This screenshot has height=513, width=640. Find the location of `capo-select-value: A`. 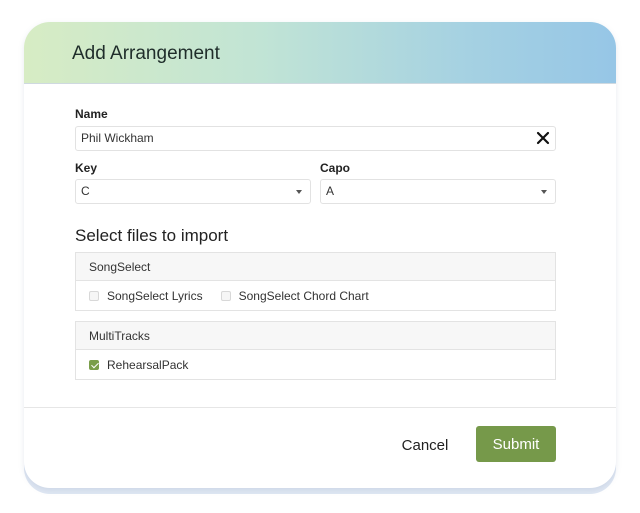

capo-select-value: A is located at coordinates (330, 191).